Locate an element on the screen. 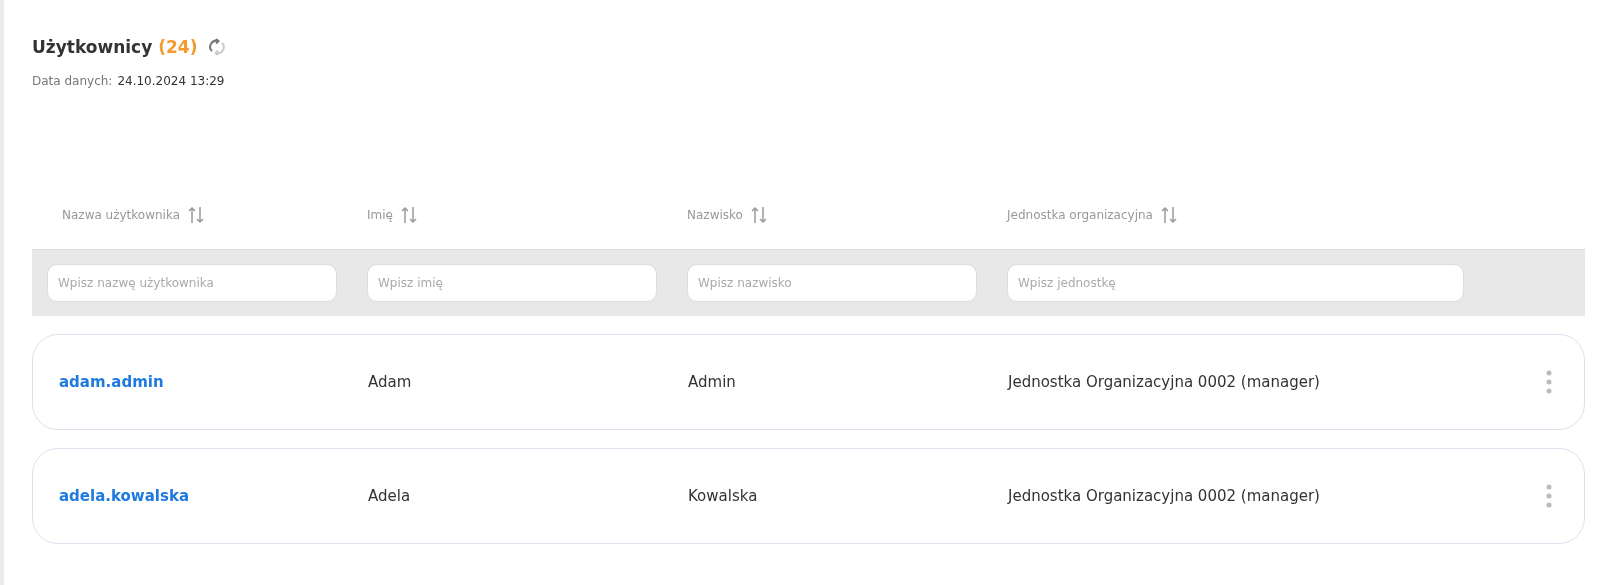 Image resolution: width=1601 pixels, height=585 pixels. filter-field: Wpisz nazwisko is located at coordinates (832, 283).